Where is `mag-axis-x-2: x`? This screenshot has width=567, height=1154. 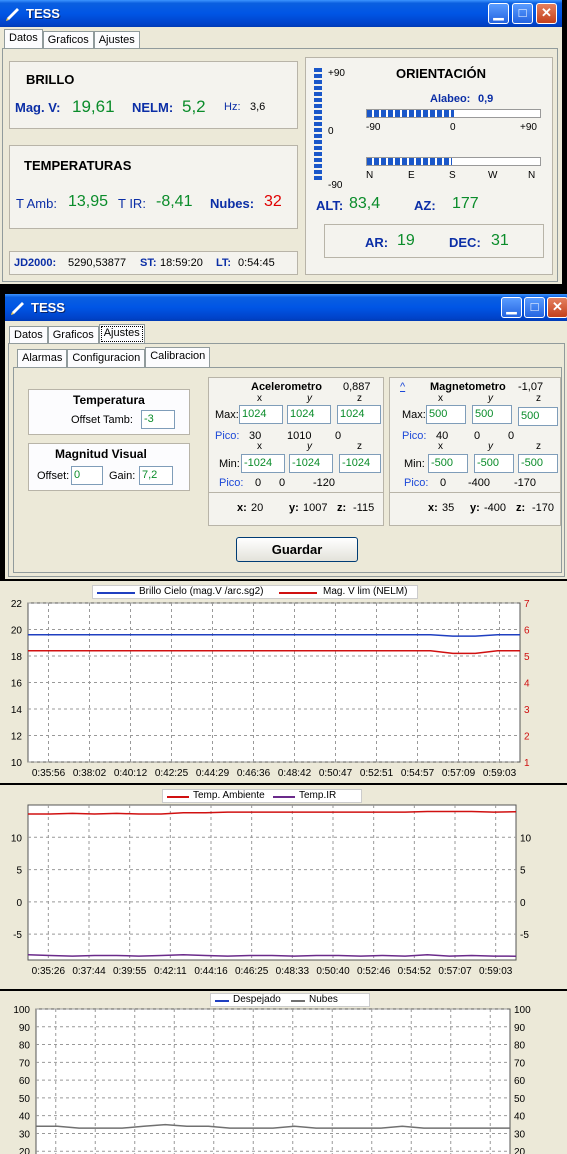
mag-axis-x-2: x is located at coordinates (440, 446).